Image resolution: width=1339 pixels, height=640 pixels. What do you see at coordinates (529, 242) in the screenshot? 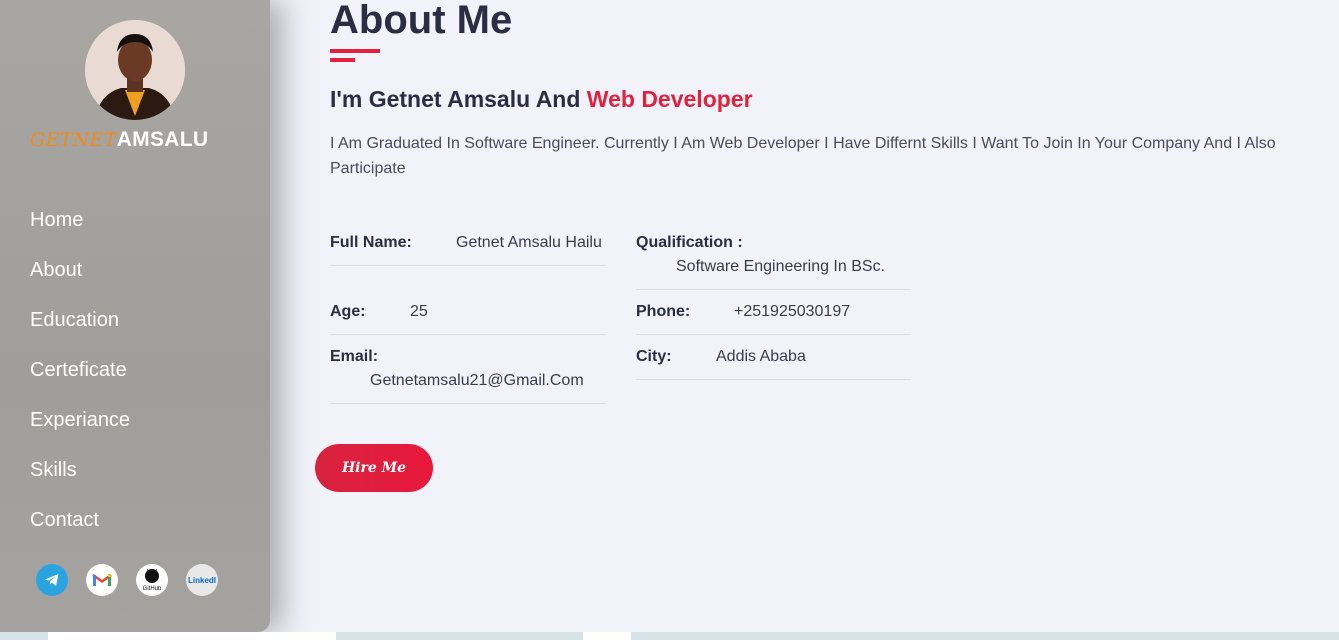
I see `full-name-value: Getnet Amsalu Hailu` at bounding box center [529, 242].